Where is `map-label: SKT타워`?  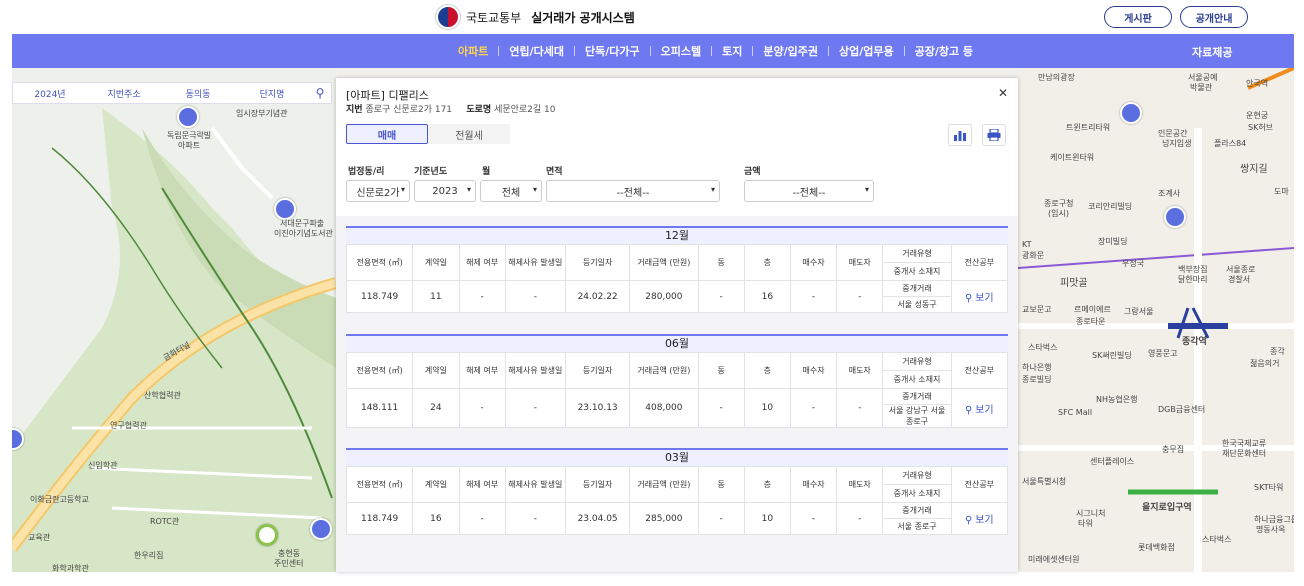 map-label: SKT타워 is located at coordinates (1269, 487).